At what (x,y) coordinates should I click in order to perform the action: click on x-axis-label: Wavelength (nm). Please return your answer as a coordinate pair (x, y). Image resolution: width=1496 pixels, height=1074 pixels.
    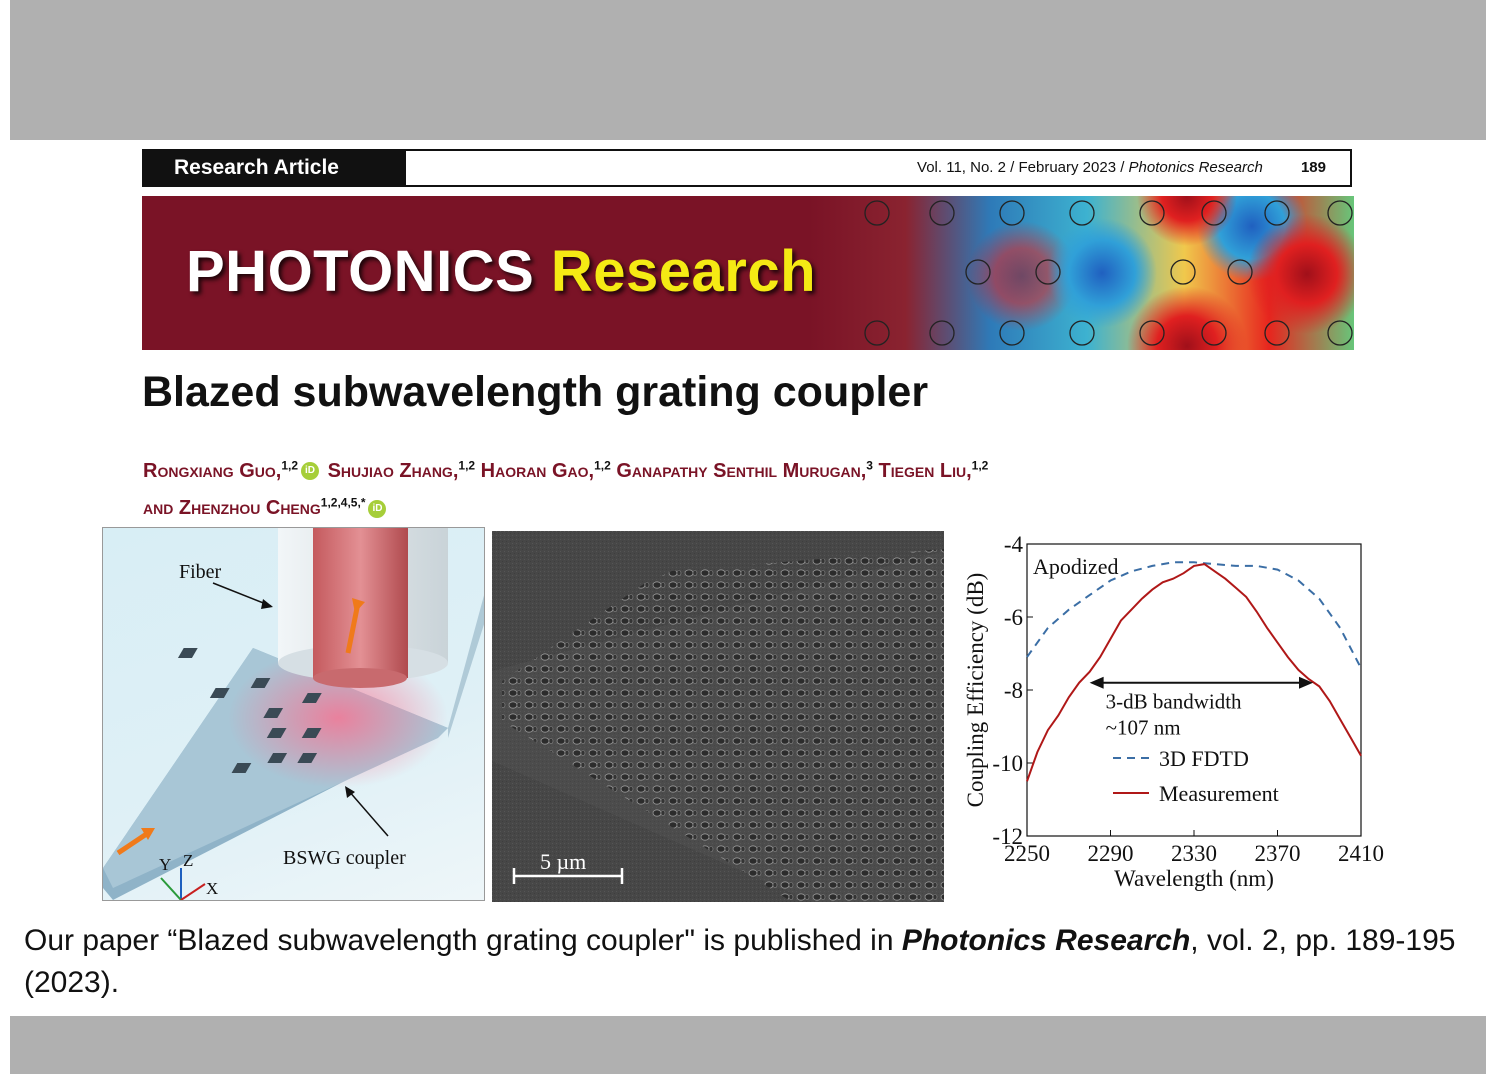
    Looking at the image, I should click on (1194, 878).